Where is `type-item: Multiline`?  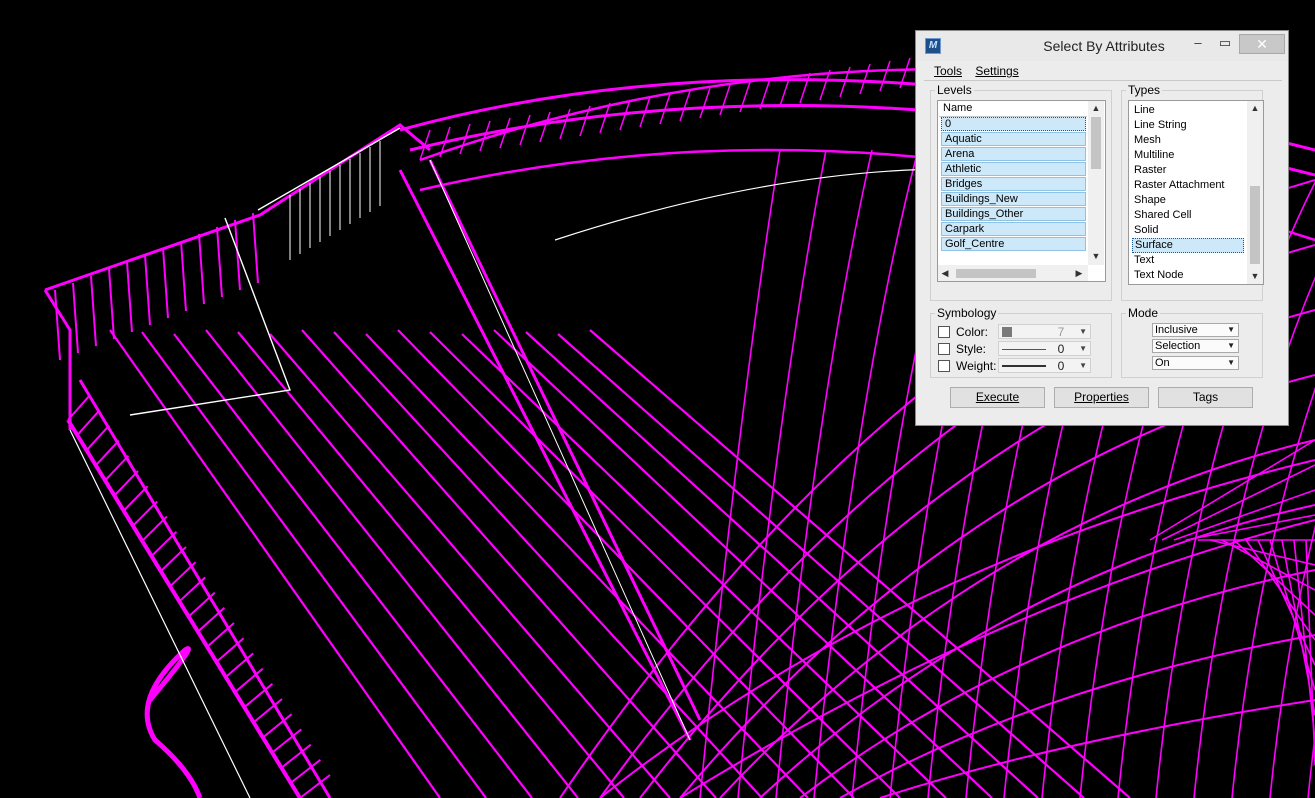 type-item: Multiline is located at coordinates (1188, 155).